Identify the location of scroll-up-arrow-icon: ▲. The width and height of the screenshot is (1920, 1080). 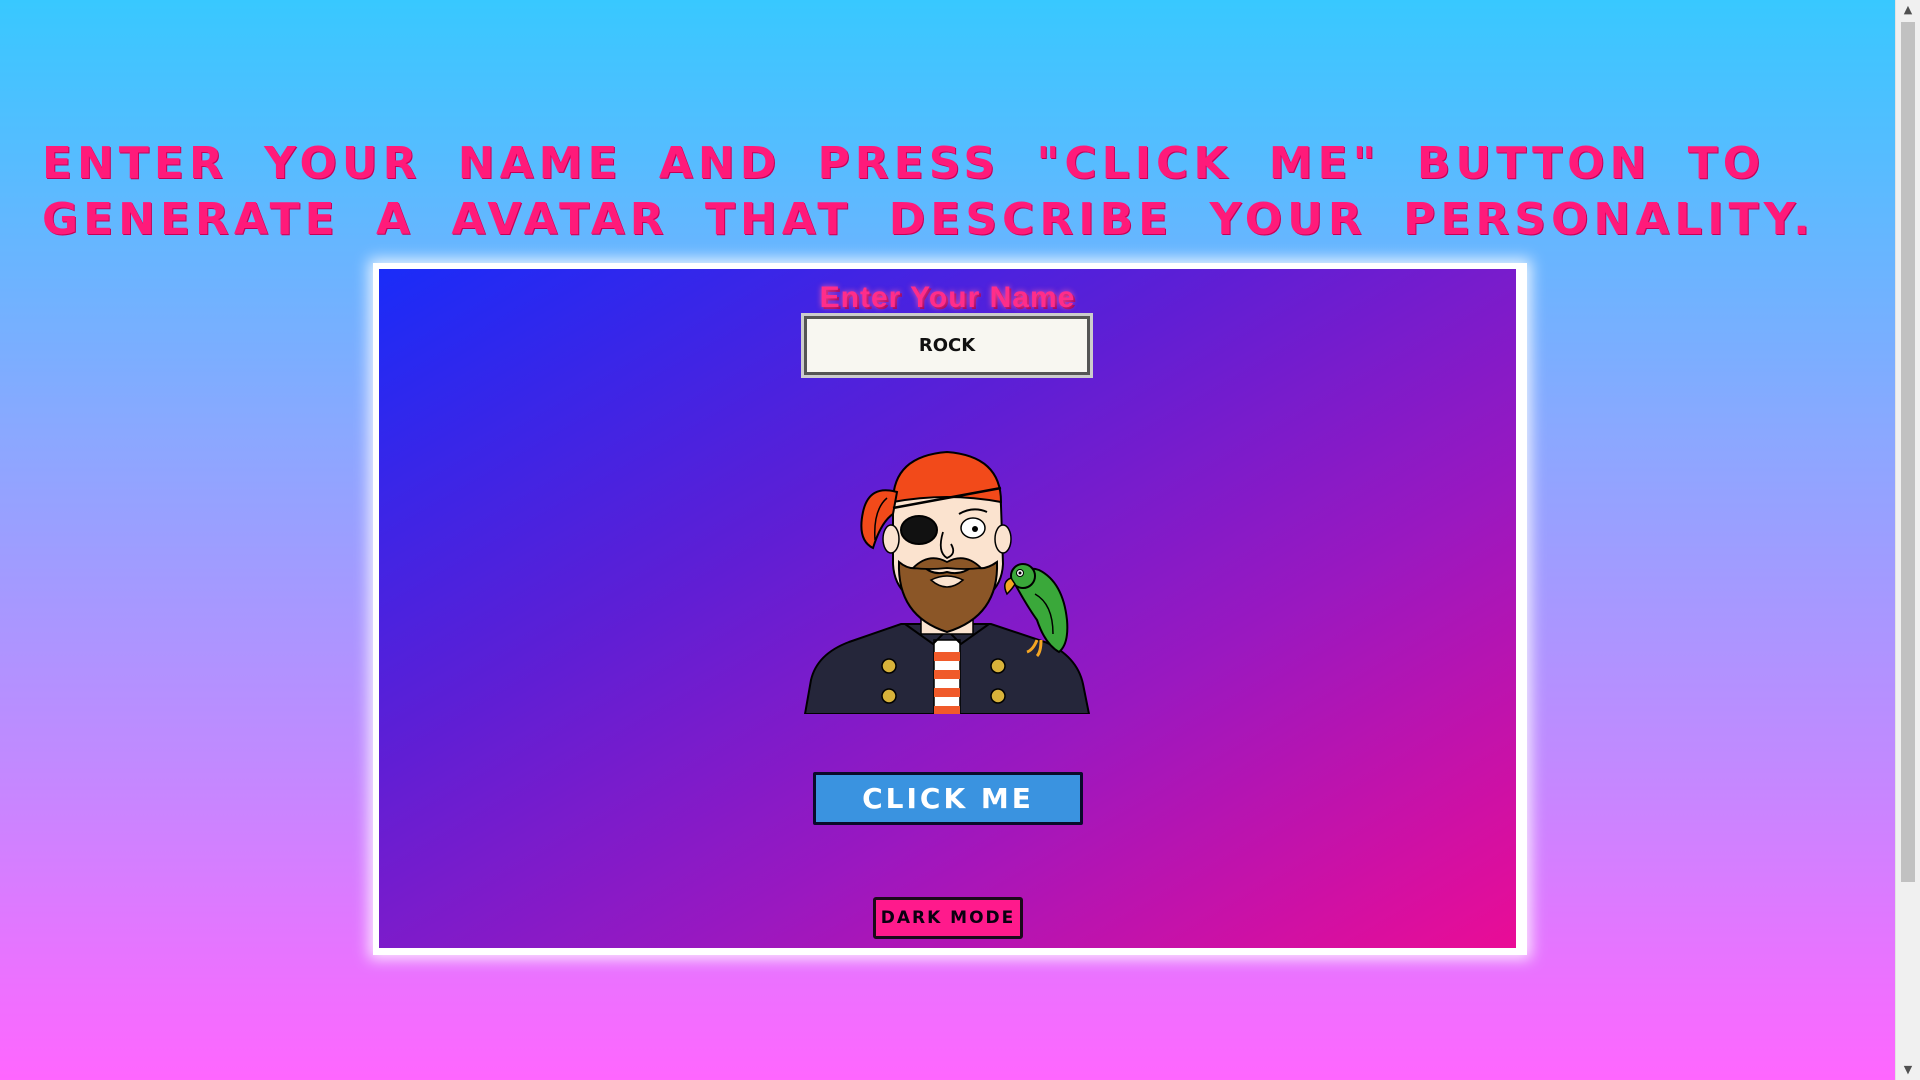
(1908, 10).